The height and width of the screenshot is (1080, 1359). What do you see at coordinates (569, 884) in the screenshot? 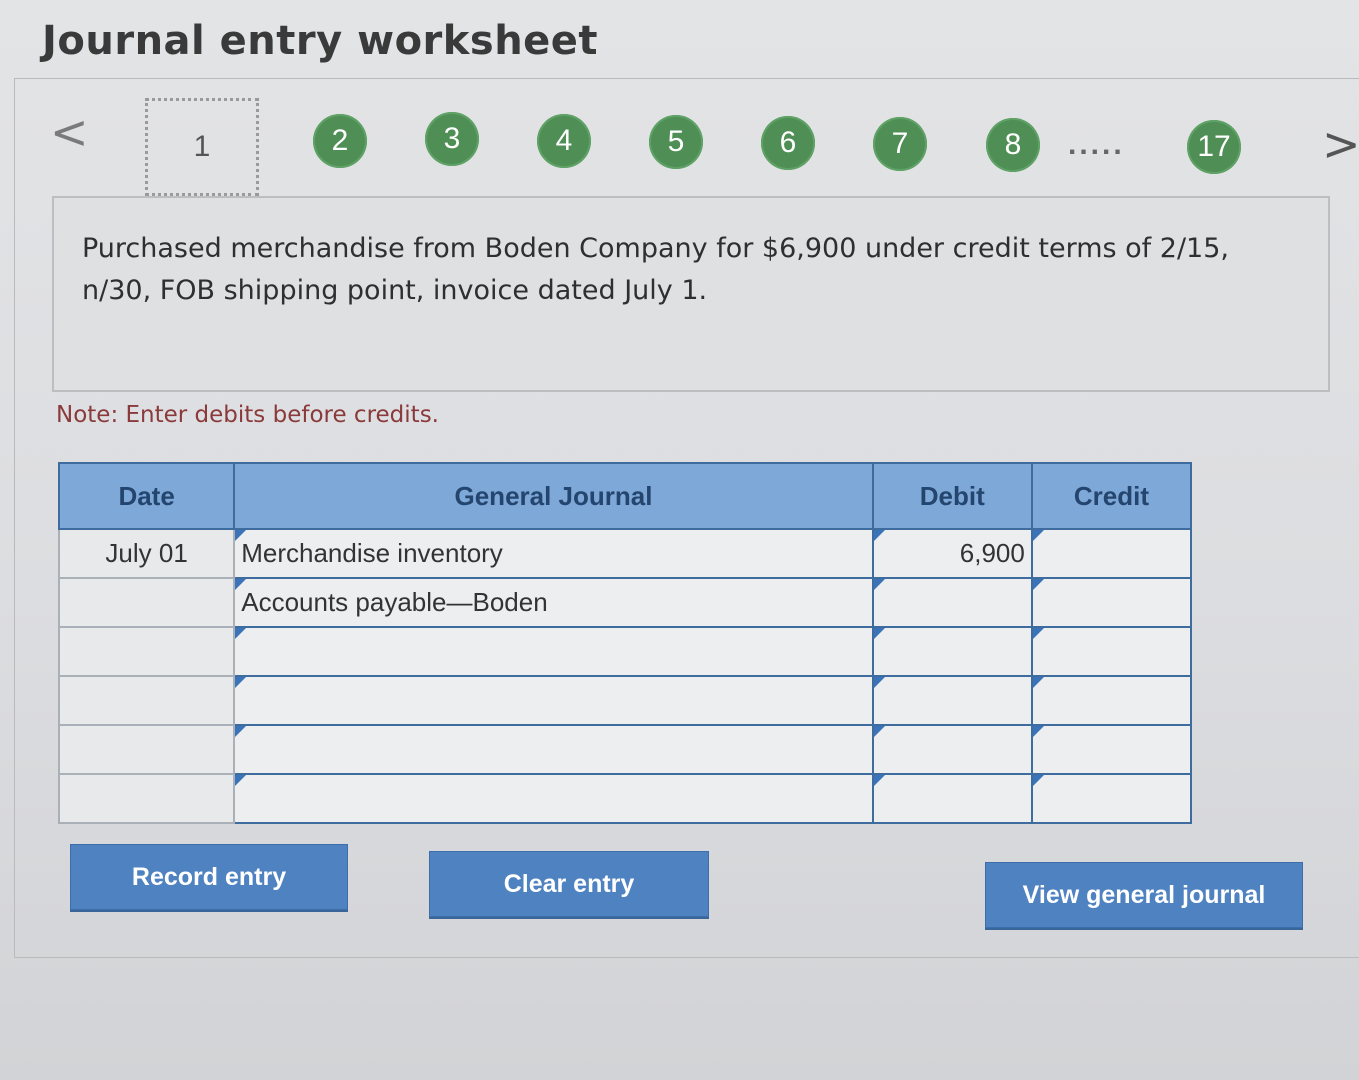
I see `clear-entry-button: Clear entry` at bounding box center [569, 884].